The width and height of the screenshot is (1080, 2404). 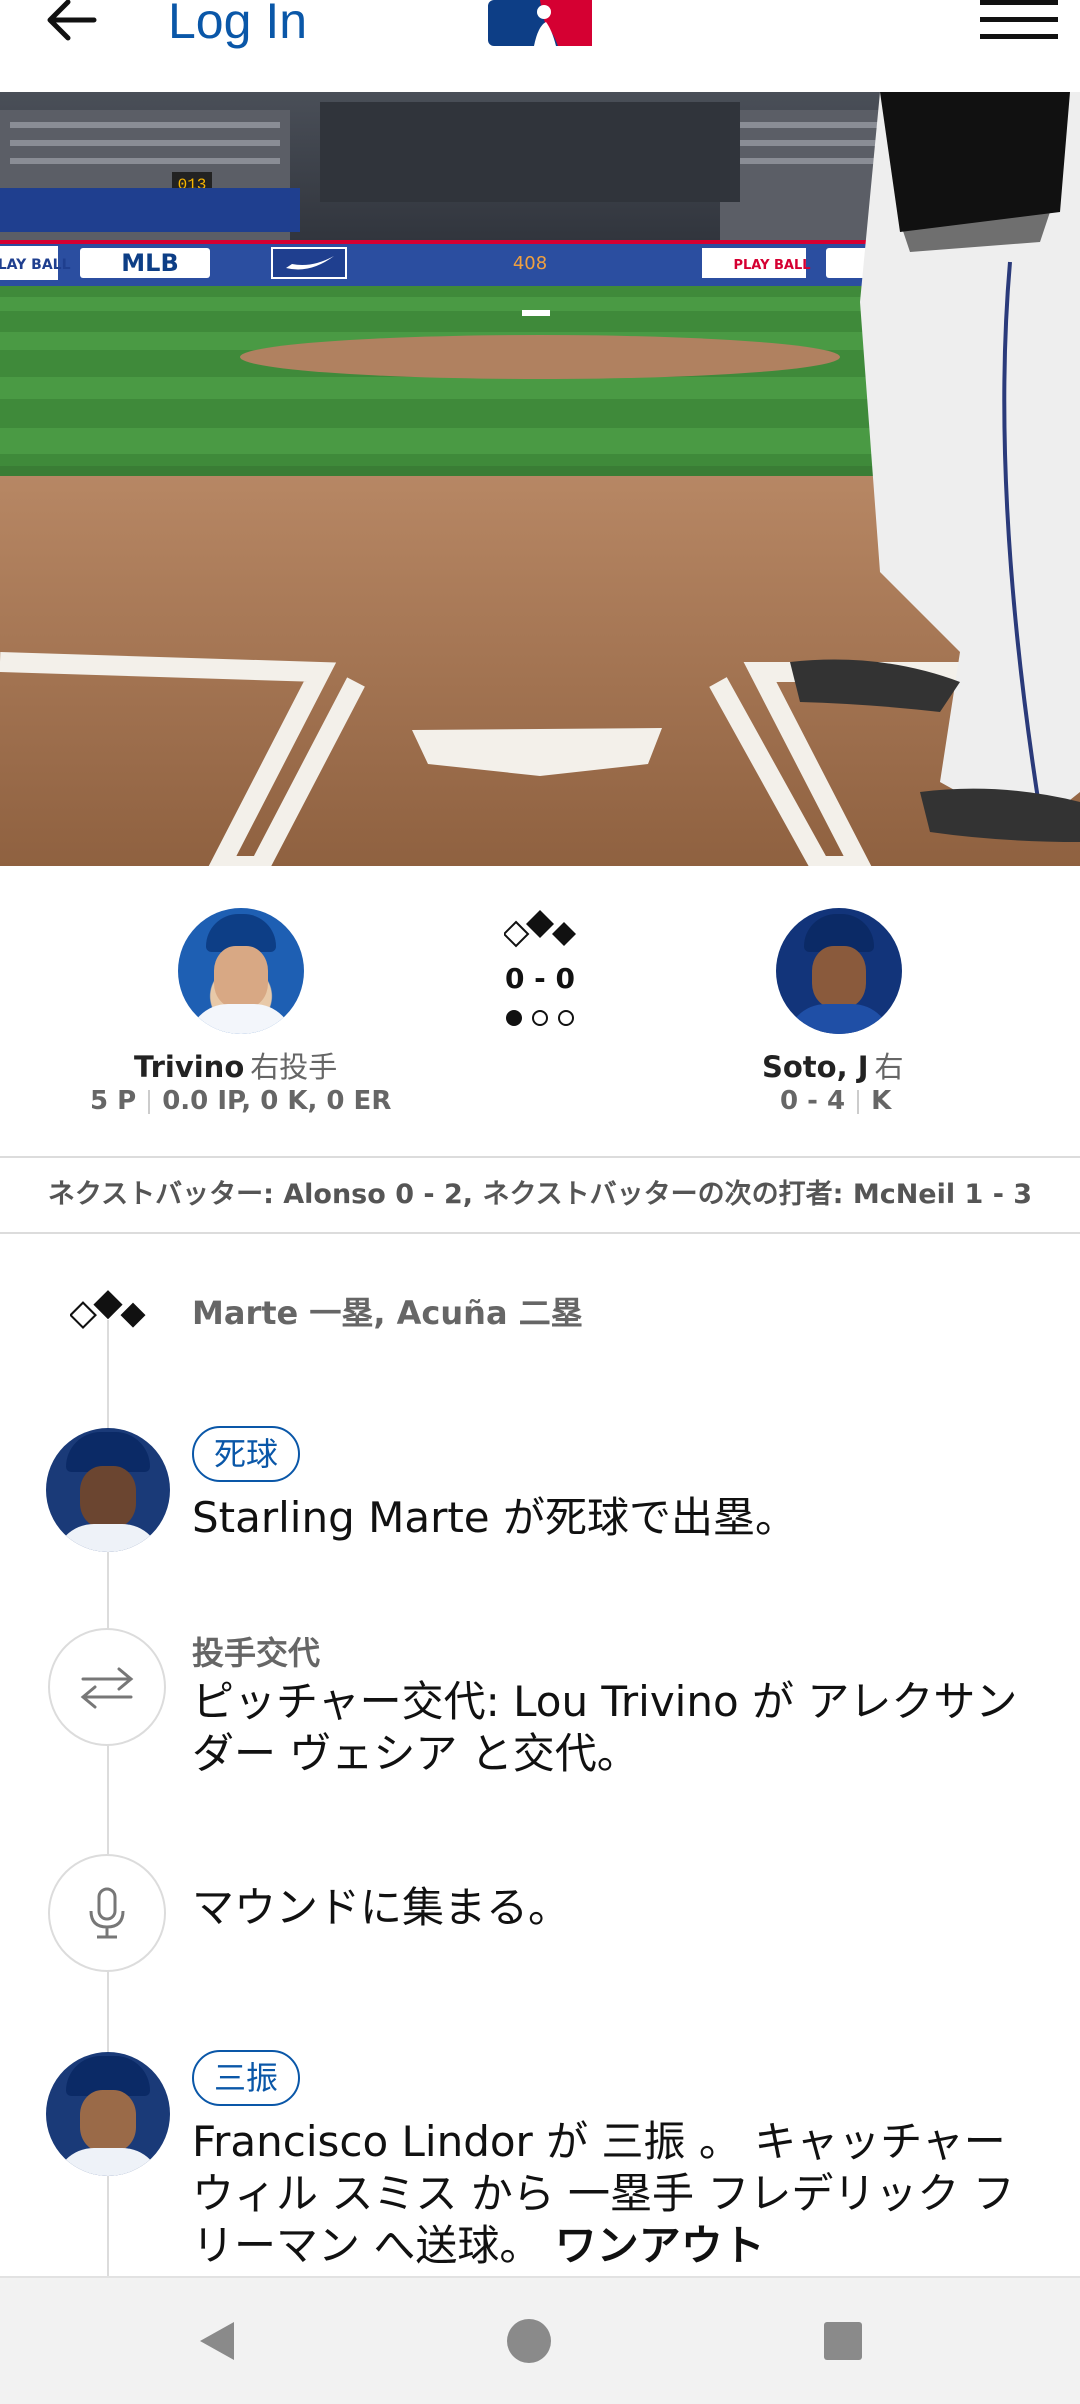 What do you see at coordinates (217, 2341) in the screenshot?
I see `nav-back-icon` at bounding box center [217, 2341].